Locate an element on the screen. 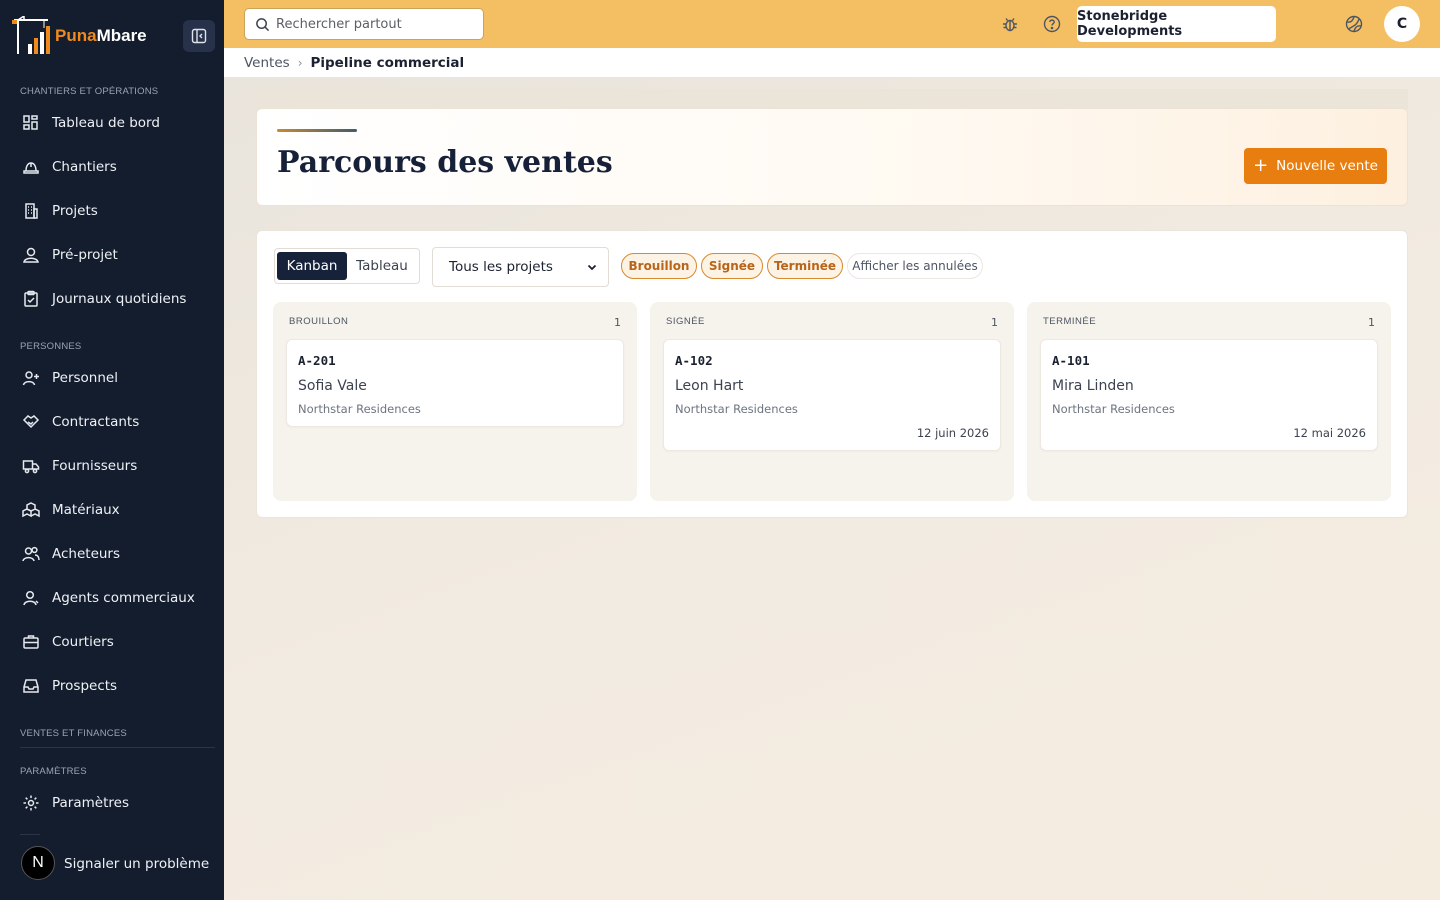 The image size is (1440, 900). new-sale-button: + Nouvelle vente is located at coordinates (1315, 166).